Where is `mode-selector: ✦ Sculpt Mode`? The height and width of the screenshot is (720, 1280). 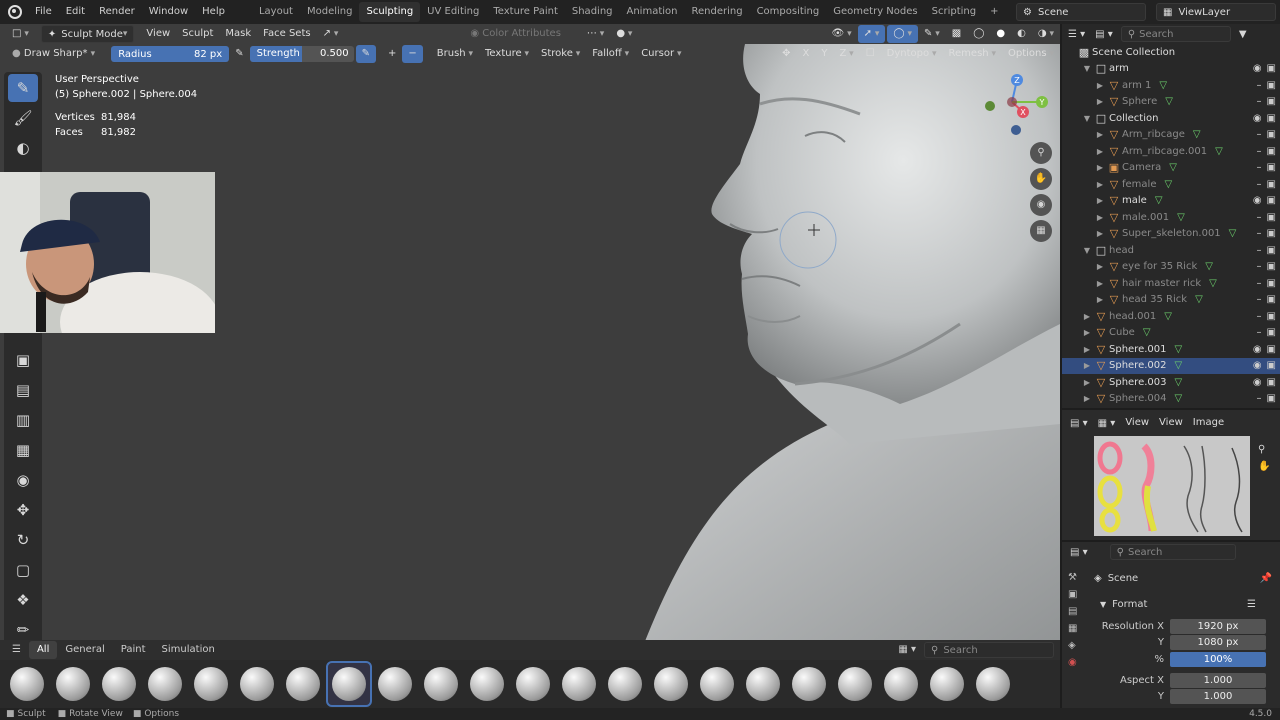 mode-selector: ✦ Sculpt Mode is located at coordinates (87, 34).